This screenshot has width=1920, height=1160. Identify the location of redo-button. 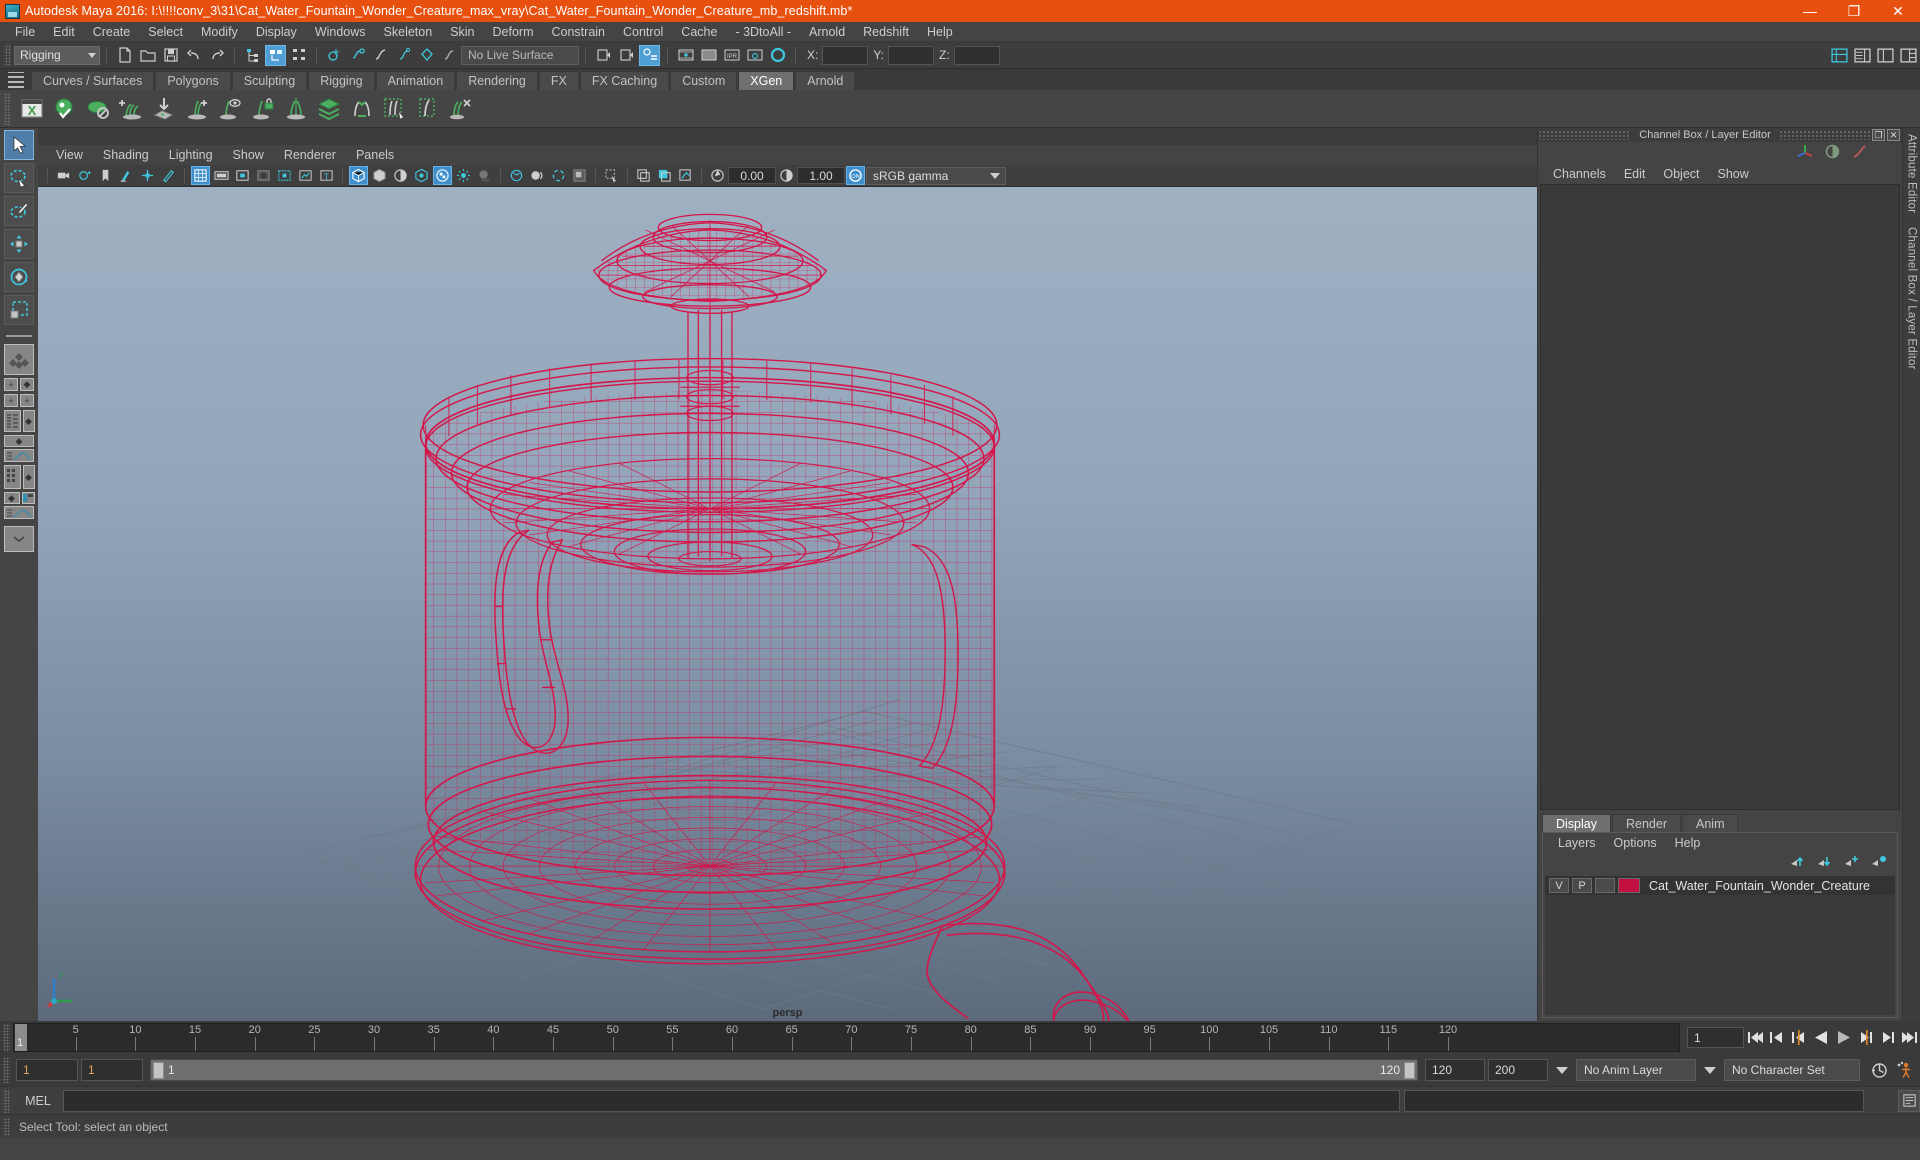
(216, 55).